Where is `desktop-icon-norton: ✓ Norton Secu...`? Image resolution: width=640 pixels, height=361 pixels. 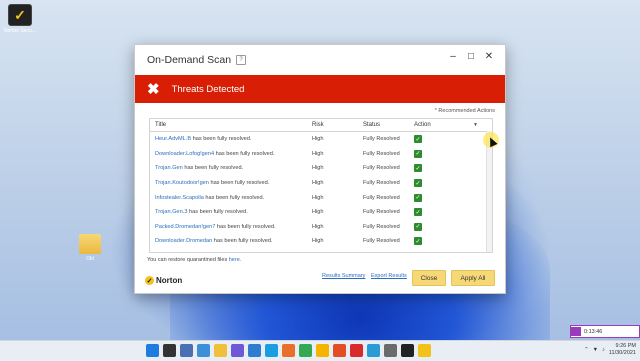
desktop-icon-norton: ✓ Norton Secu... is located at coordinates (20, 19).